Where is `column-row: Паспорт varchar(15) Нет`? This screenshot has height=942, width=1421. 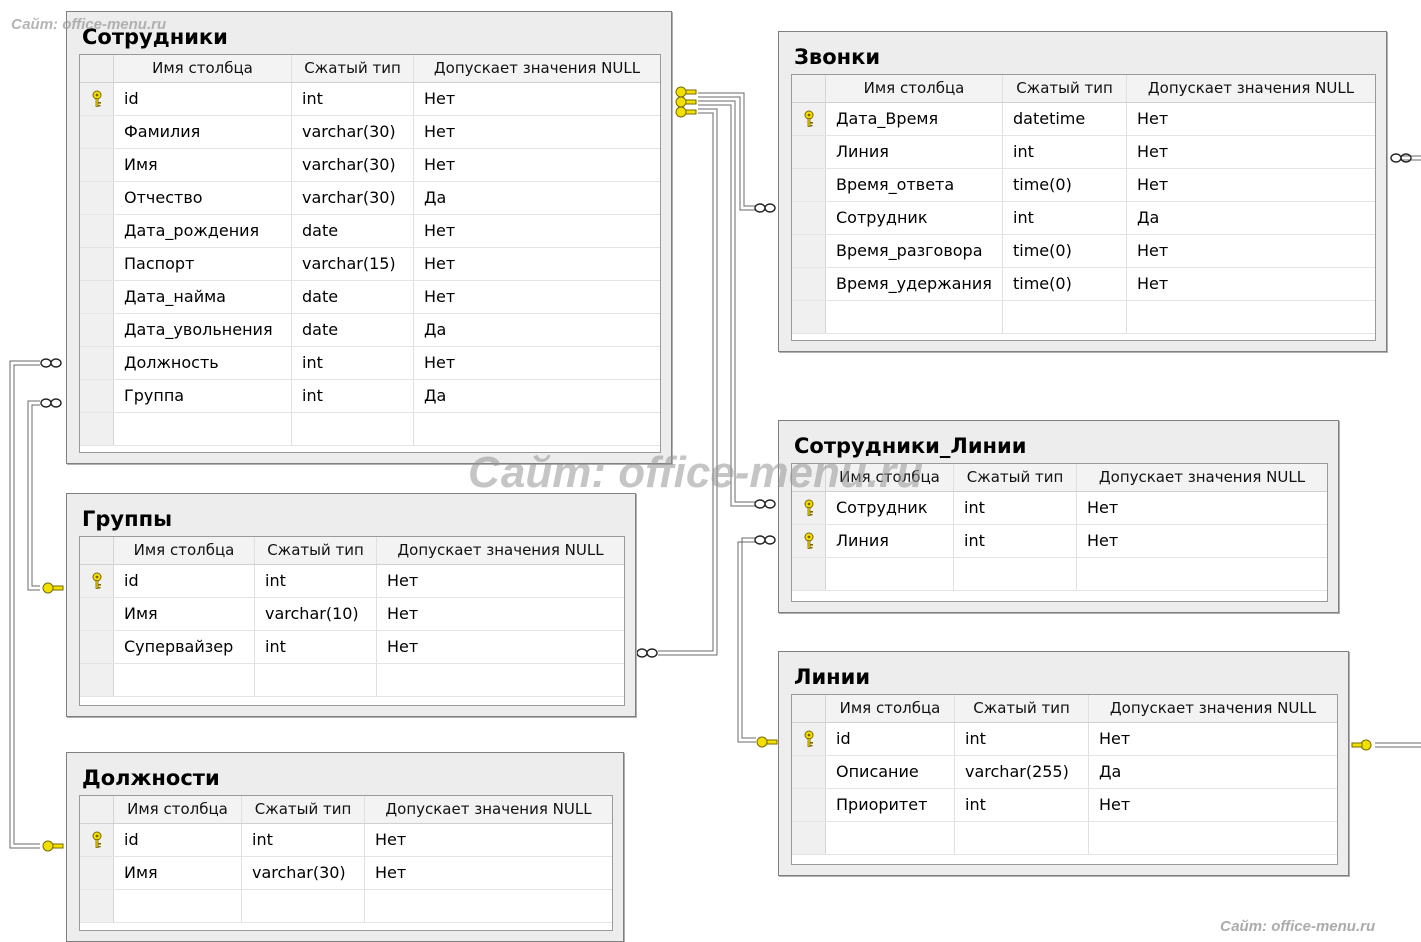 column-row: Паспорт varchar(15) Нет is located at coordinates (370, 264).